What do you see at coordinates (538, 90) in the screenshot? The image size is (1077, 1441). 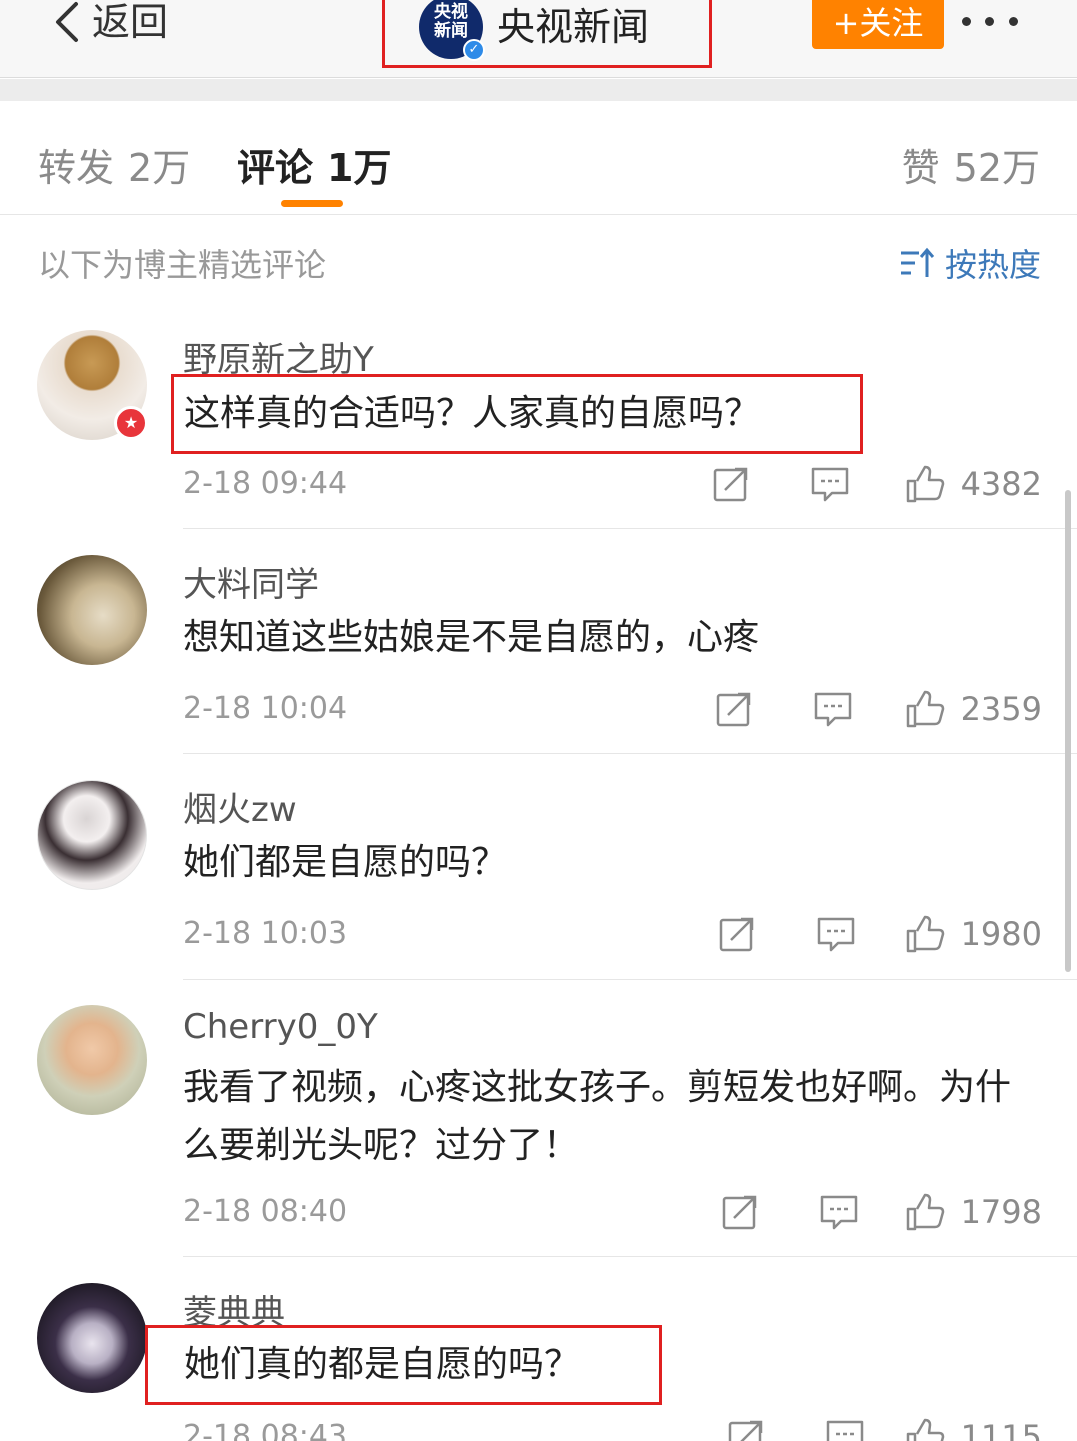 I see `section-gap` at bounding box center [538, 90].